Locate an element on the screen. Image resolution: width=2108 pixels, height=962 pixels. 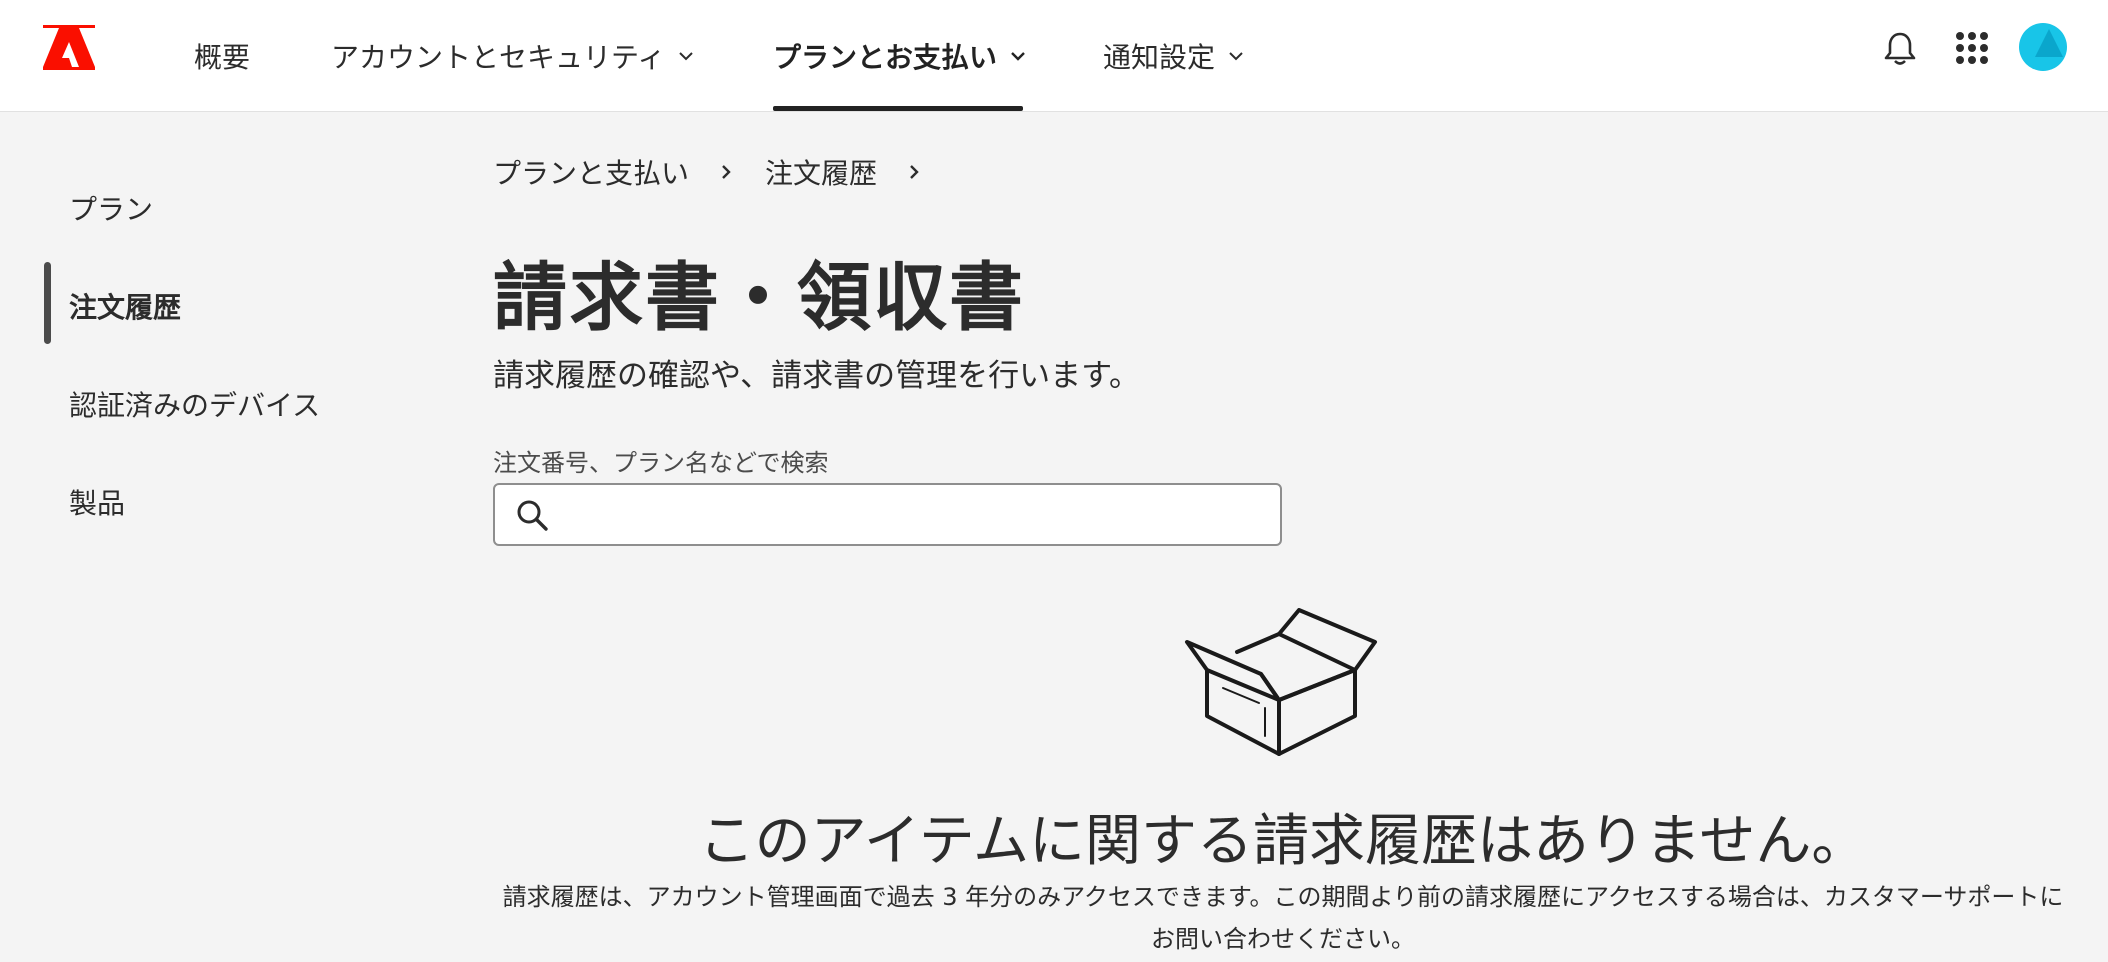
sidebar-item-label: 認証済みのデバイス is located at coordinates (195, 405).